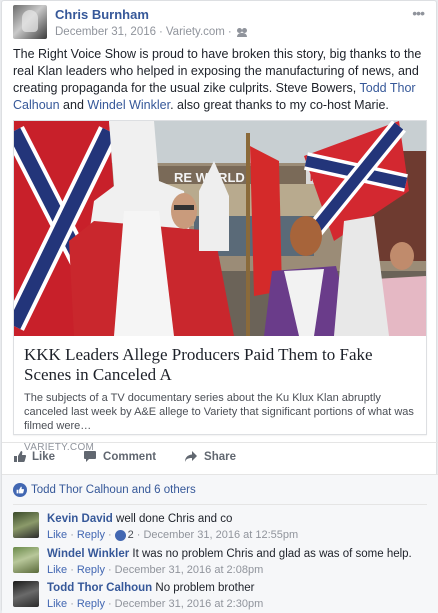 This screenshot has height=613, width=438. I want to click on comment-like-count: 2, so click(124, 535).